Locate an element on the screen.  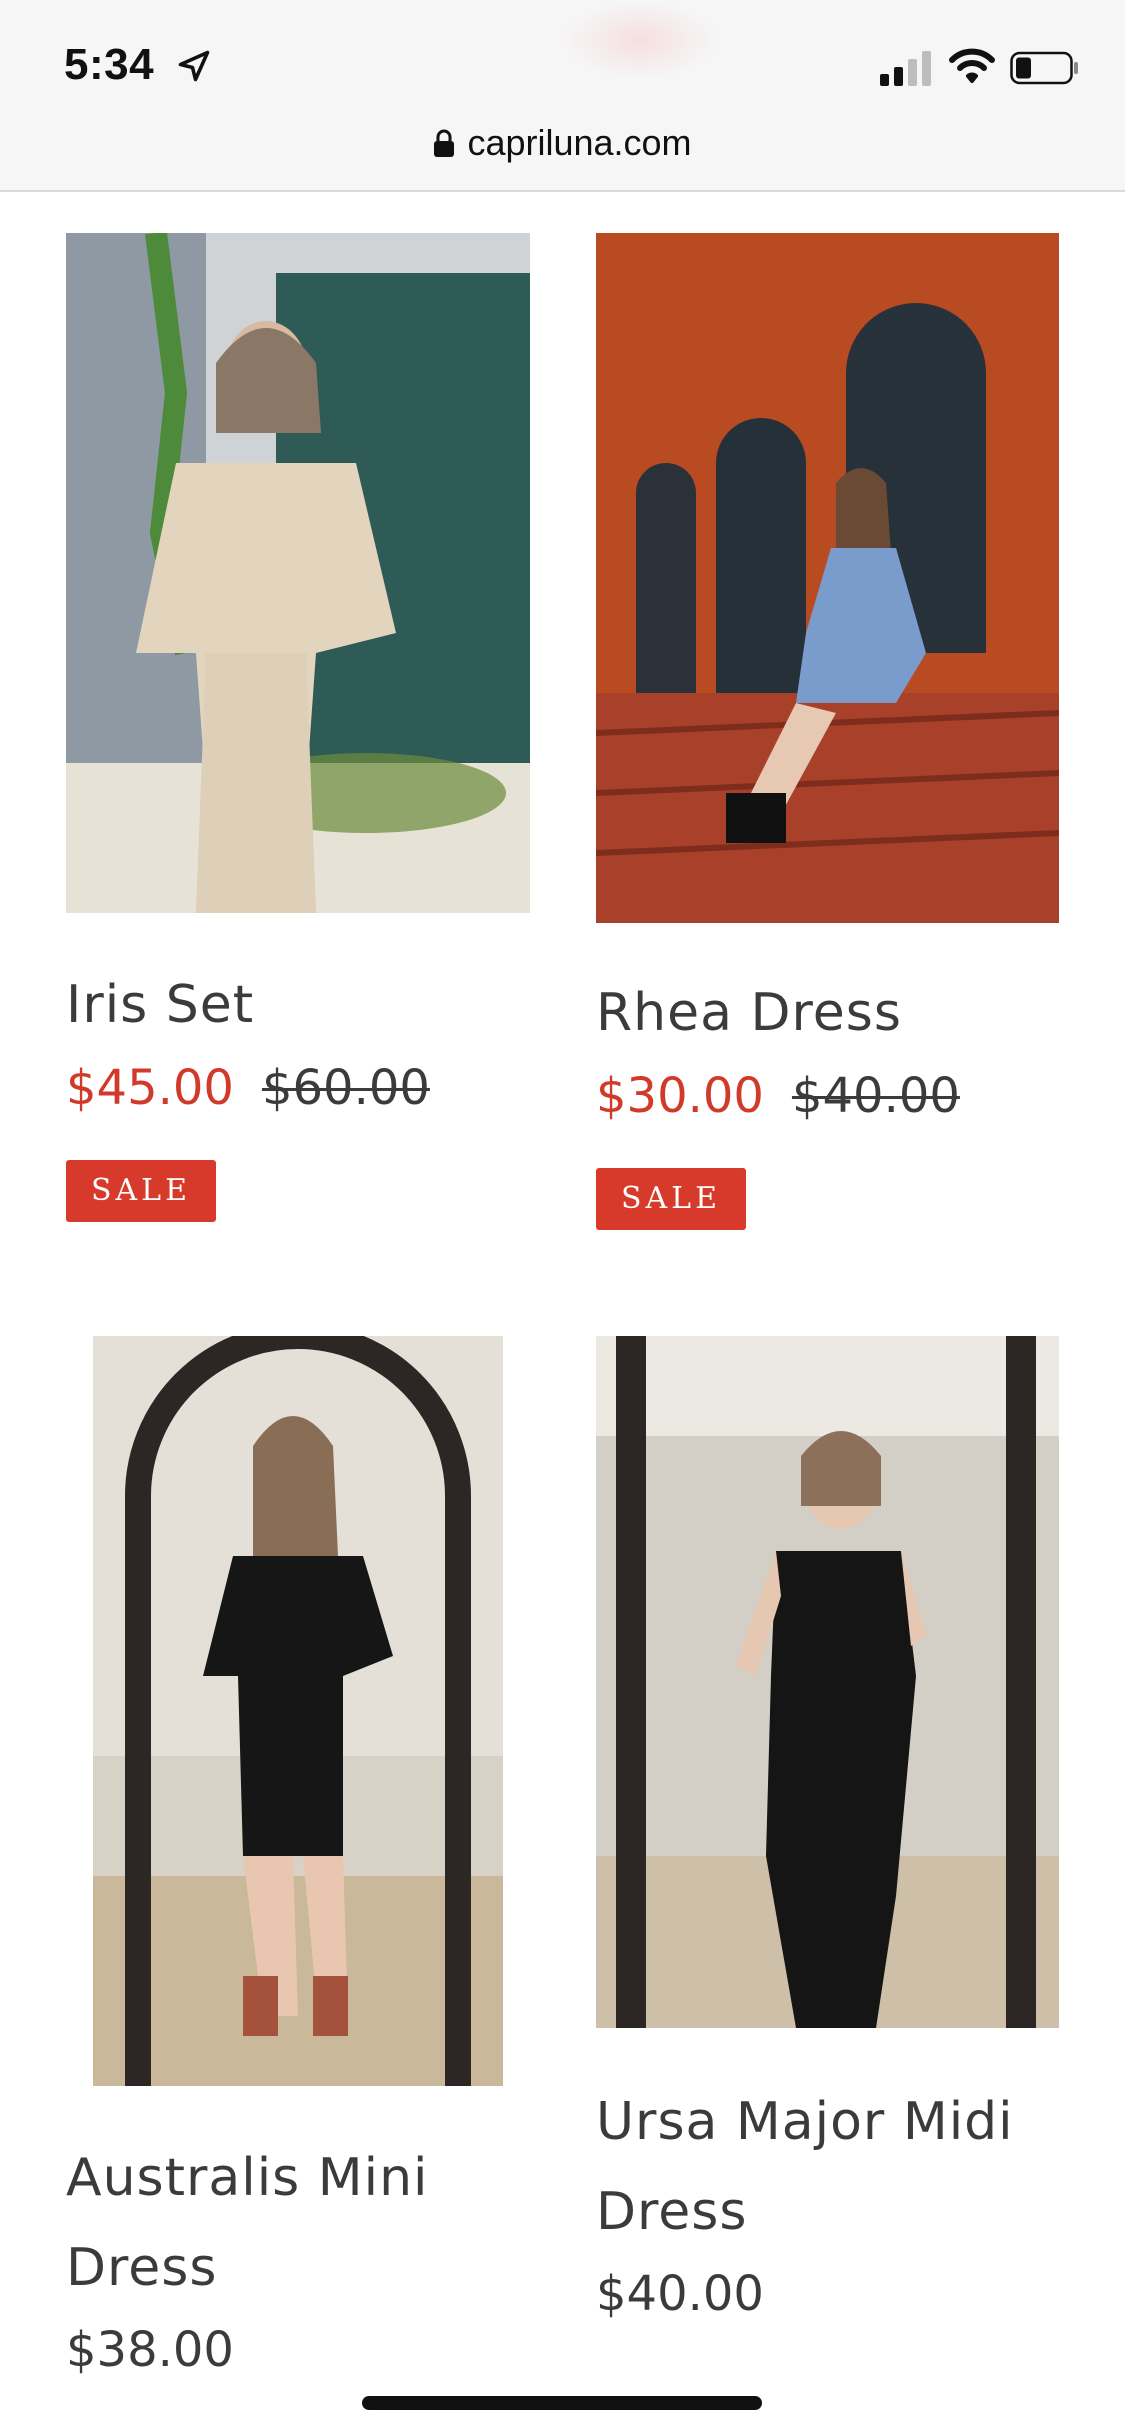
browser-chrome: 5:34 capriluna.com is located at coordinates (562, 96).